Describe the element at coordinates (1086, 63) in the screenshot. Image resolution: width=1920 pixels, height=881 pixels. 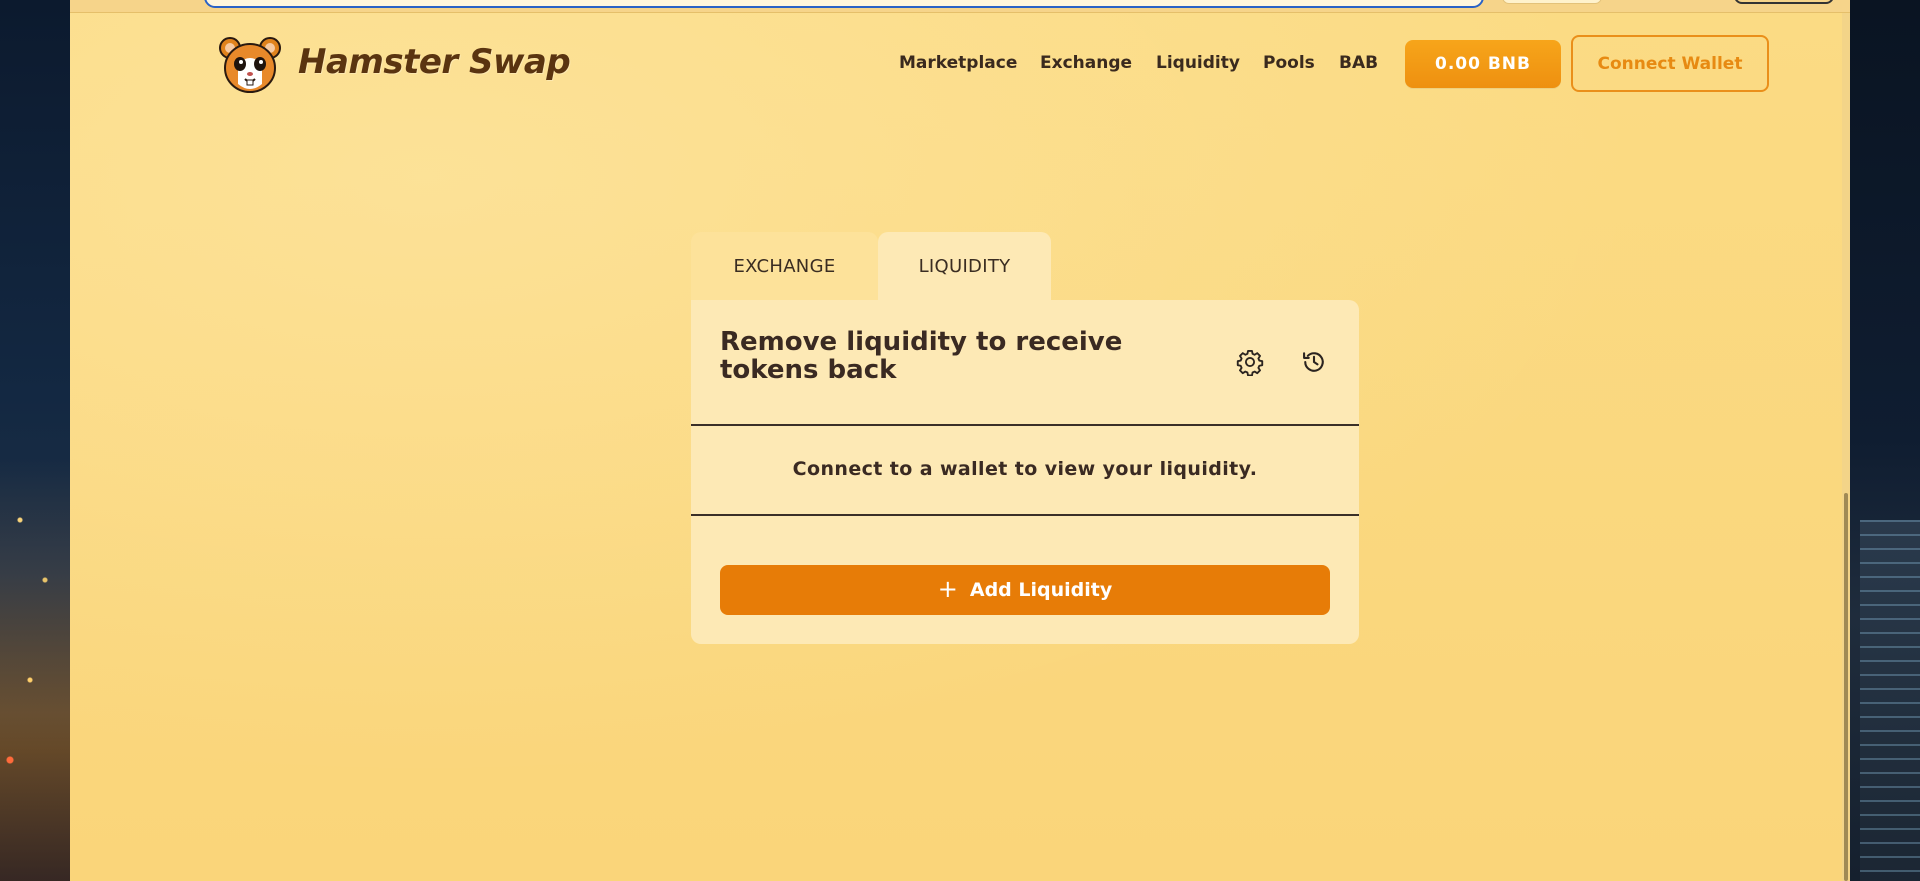
I see `nav-link-exchange: Exchange` at that location.